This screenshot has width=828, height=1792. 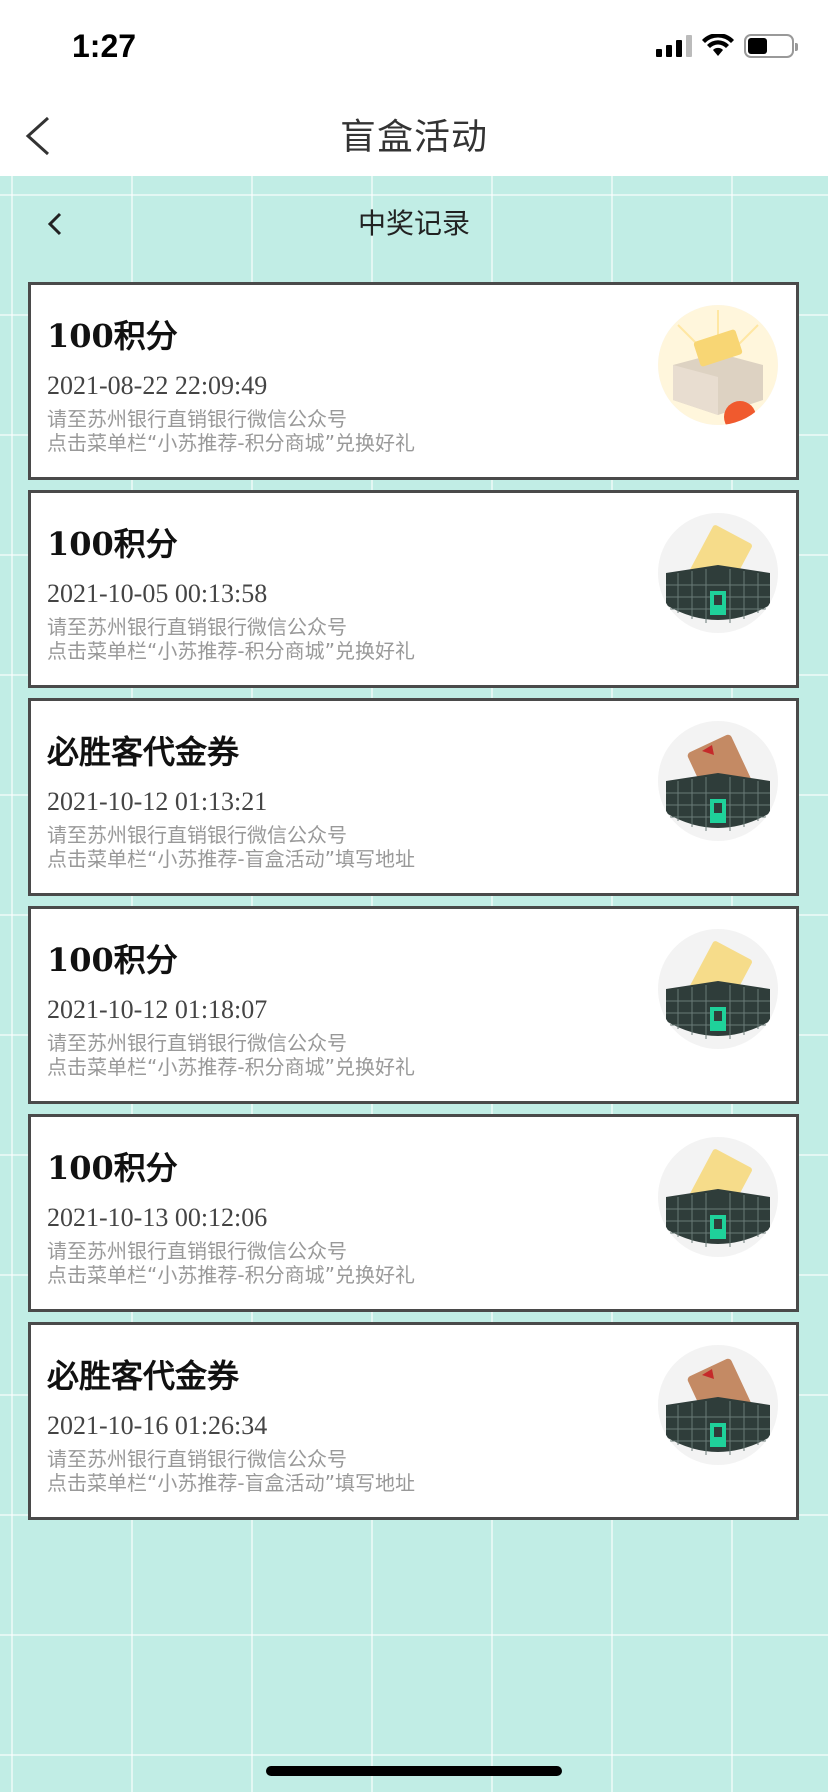 I want to click on cellular-signal-icon, so click(x=674, y=46).